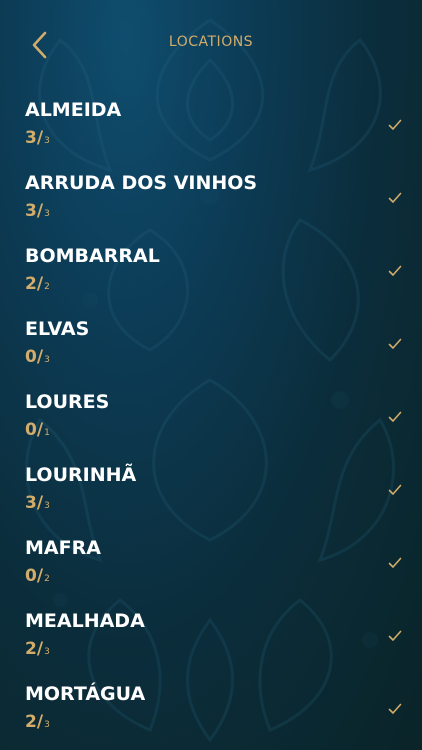 The height and width of the screenshot is (750, 422). I want to click on location-item-bombarral: BOMBARRAL 2/2, so click(211, 270).